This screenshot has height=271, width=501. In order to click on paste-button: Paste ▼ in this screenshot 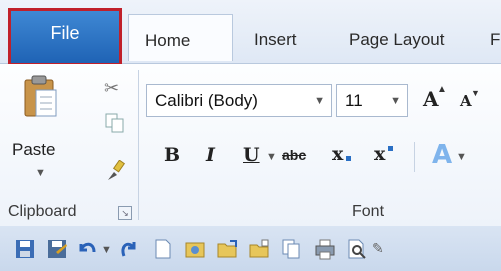, I will do `click(39, 127)`.